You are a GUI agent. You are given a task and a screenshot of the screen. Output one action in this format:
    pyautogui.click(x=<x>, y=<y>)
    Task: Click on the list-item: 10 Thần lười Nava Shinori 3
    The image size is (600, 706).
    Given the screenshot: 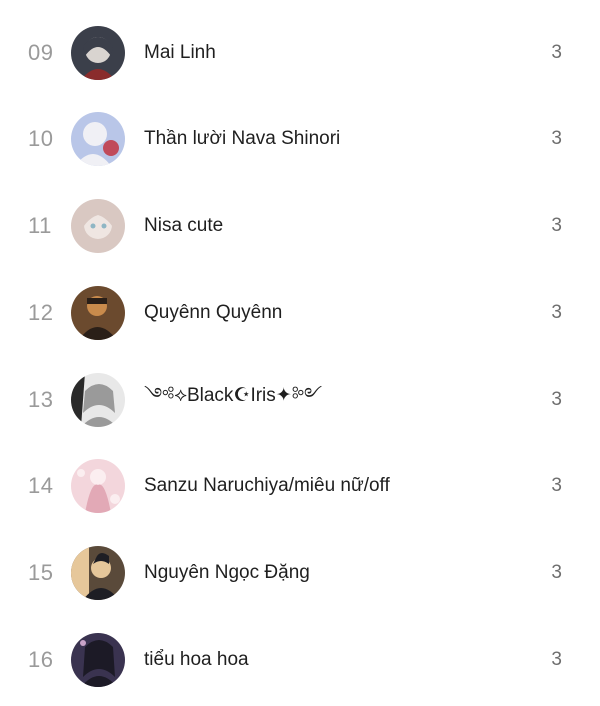 What is the action you would take?
    pyautogui.click(x=300, y=139)
    